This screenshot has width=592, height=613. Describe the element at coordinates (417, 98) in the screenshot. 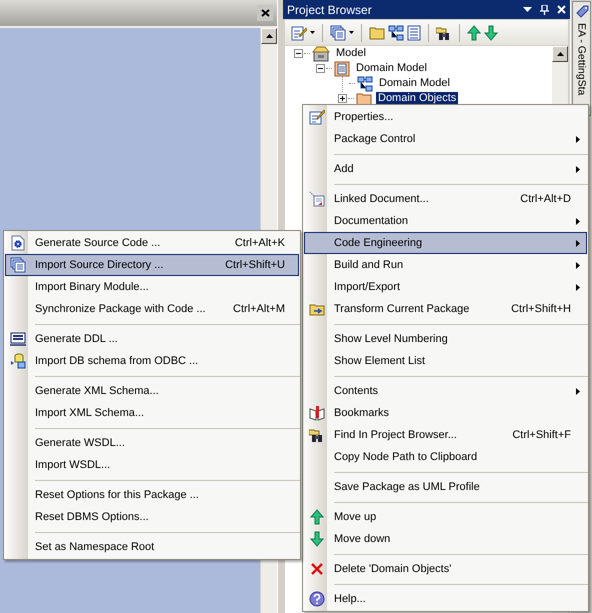

I see `tree-item: Domain Objects` at that location.